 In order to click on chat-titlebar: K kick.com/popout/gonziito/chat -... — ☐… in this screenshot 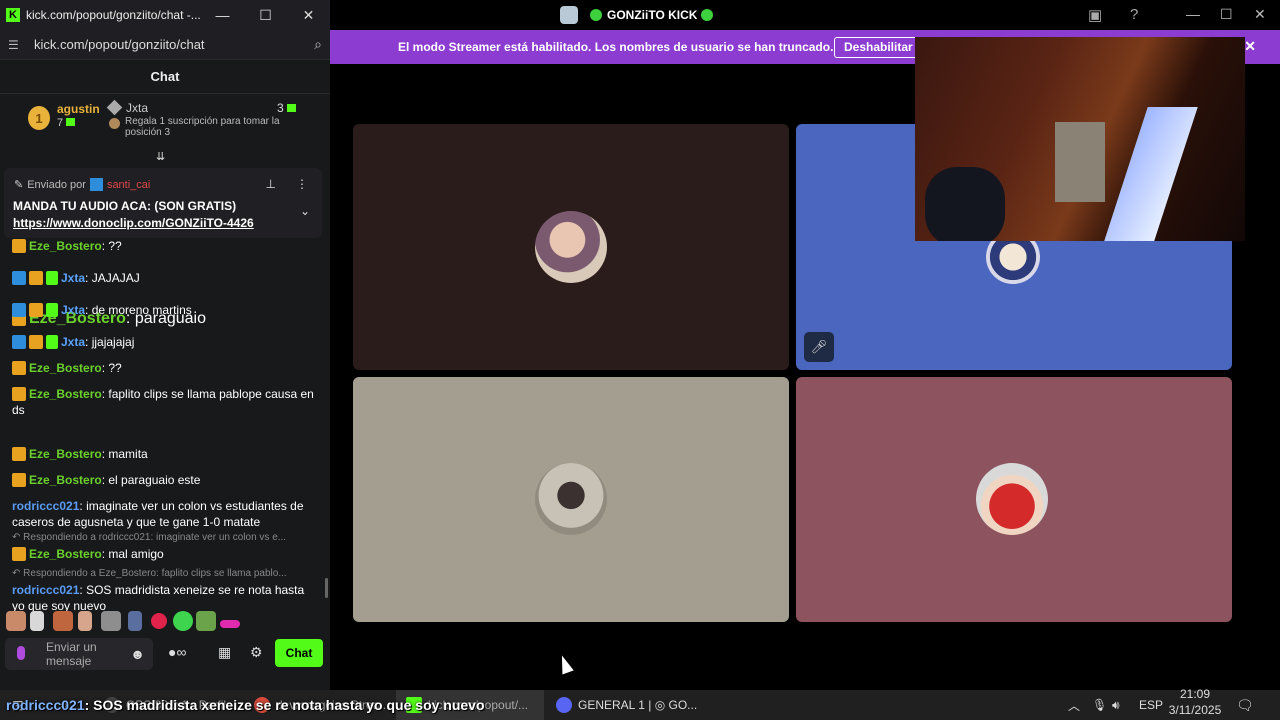, I will do `click(165, 15)`.